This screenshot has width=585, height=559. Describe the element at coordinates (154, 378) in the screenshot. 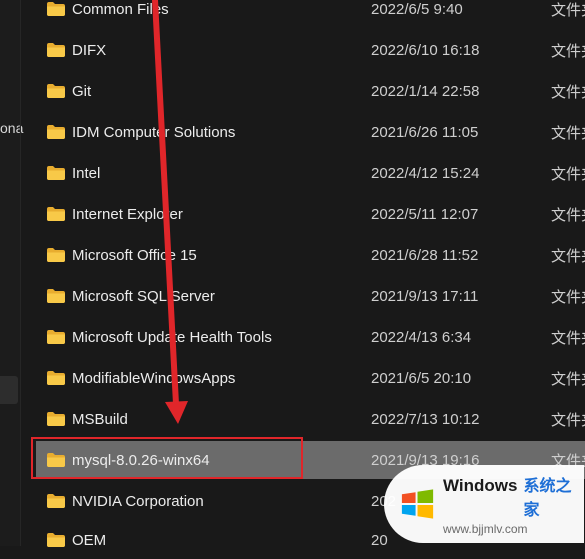

I see `file-name: ModifiableWindowsApps` at that location.